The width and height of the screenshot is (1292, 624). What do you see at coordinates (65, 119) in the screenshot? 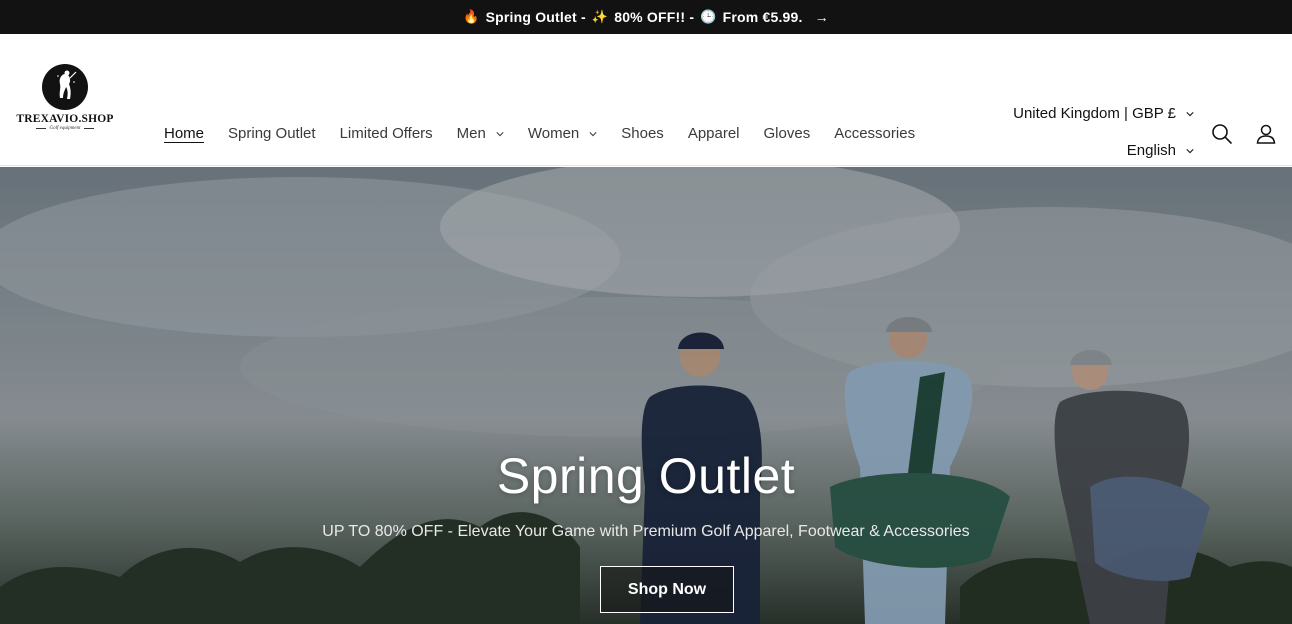
I see `logo-name: TREXAVIO.SHOP` at bounding box center [65, 119].